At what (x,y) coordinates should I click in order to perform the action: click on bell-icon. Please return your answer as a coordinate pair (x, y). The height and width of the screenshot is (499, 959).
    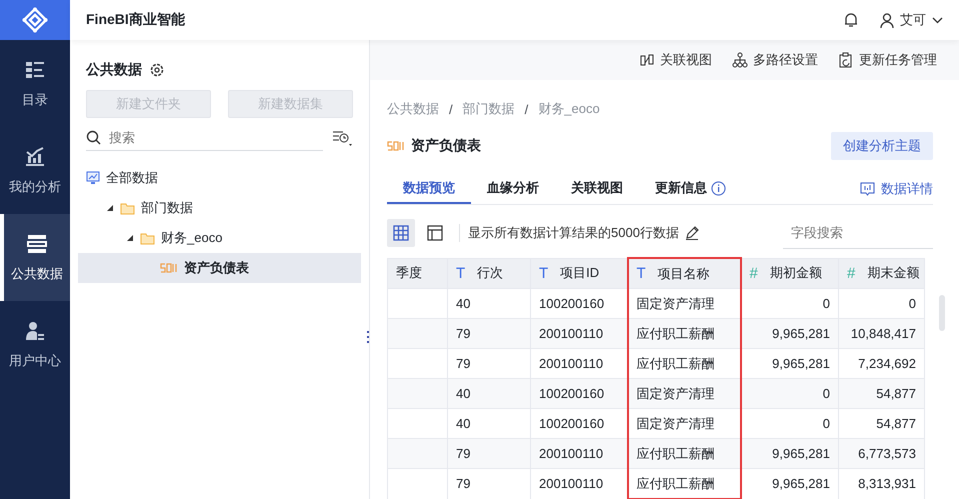
    Looking at the image, I should click on (851, 20).